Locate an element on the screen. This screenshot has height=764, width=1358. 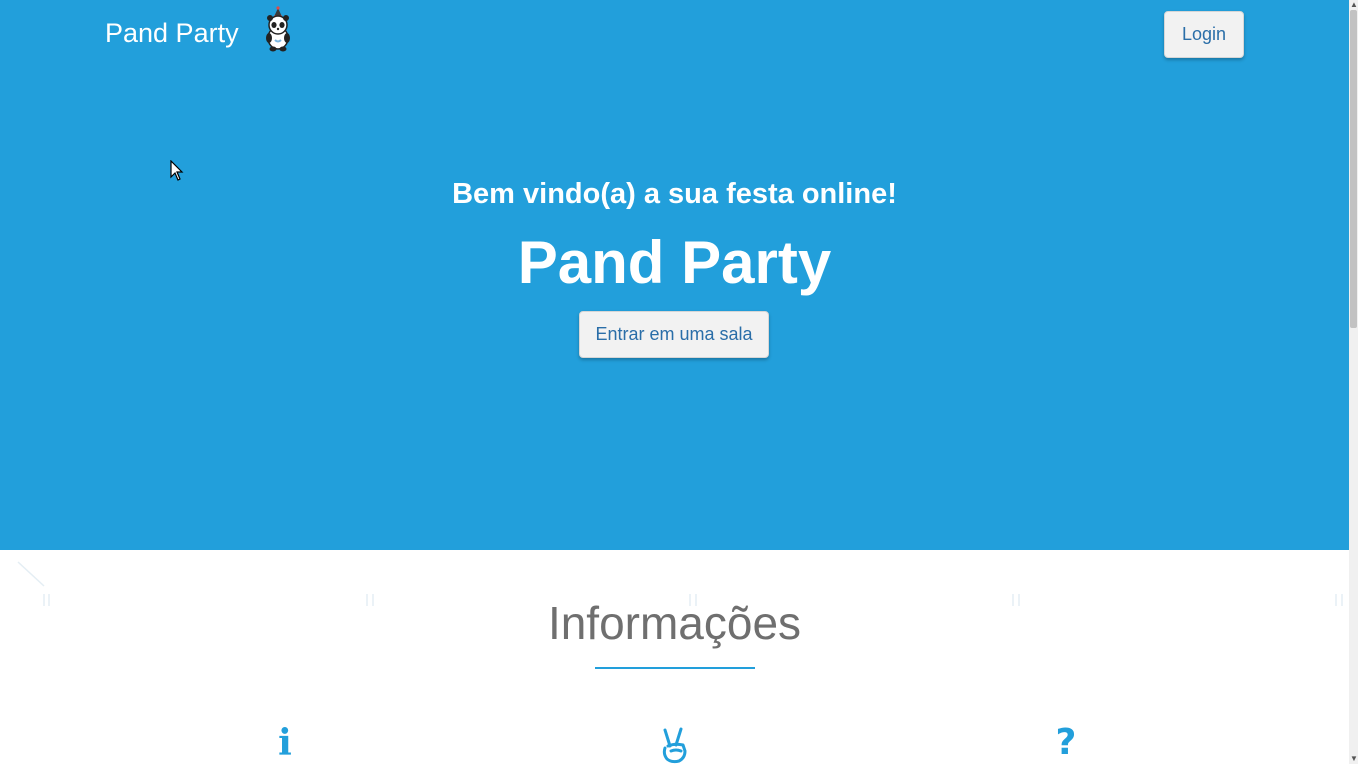
peace-hand-icon is located at coordinates (675, 744).